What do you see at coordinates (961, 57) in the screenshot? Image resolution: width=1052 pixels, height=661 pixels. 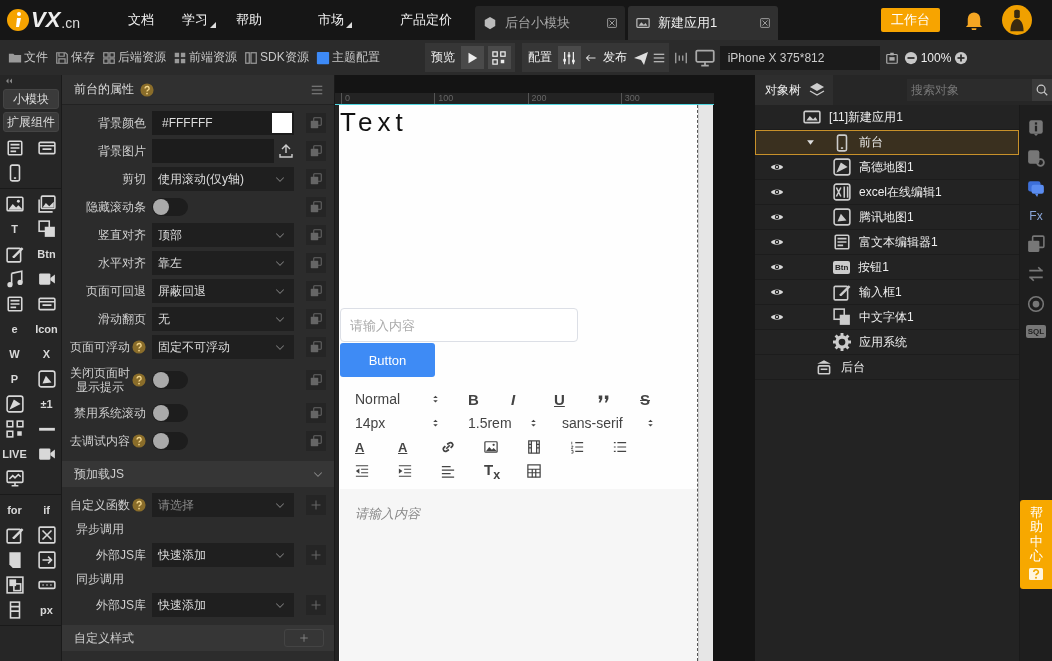 I see `zoom-in-icon` at bounding box center [961, 57].